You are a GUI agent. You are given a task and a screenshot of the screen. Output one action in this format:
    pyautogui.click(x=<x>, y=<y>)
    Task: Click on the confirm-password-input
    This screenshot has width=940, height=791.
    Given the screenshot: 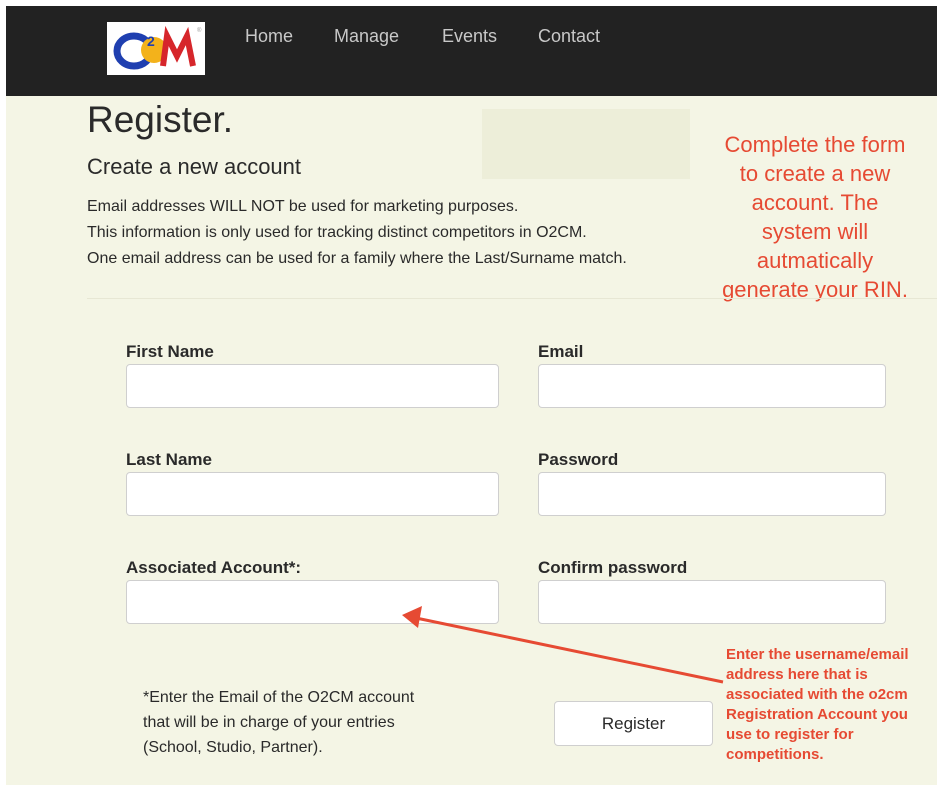 What is the action you would take?
    pyautogui.click(x=712, y=602)
    